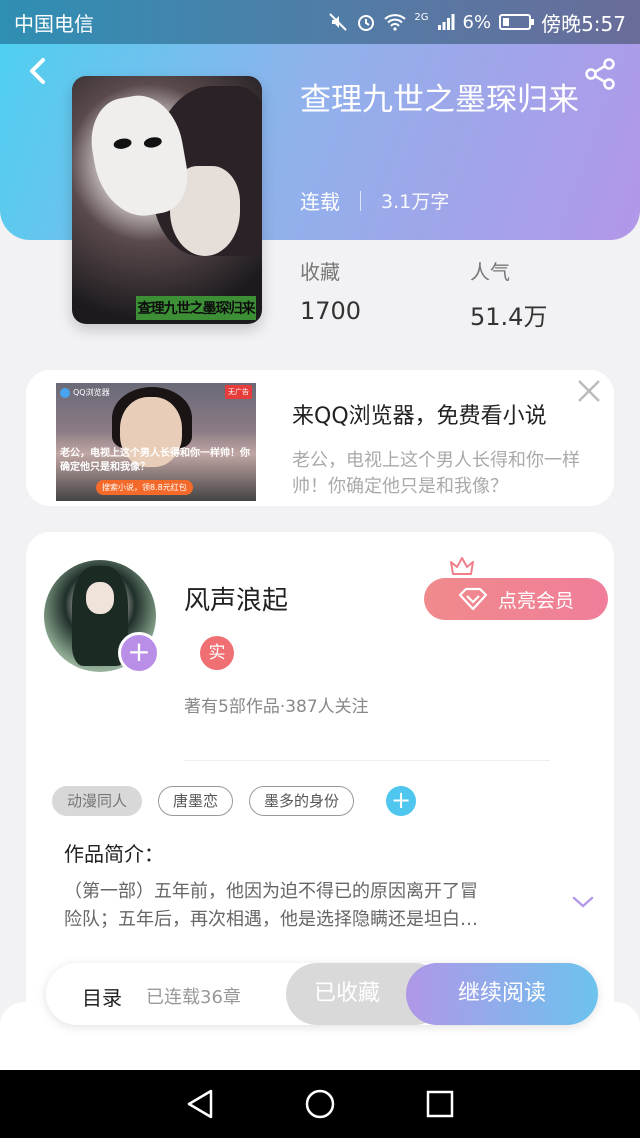 The image size is (640, 1138). Describe the element at coordinates (196, 308) in the screenshot. I see `cover-title: 查理九世之墨琛归来` at that location.